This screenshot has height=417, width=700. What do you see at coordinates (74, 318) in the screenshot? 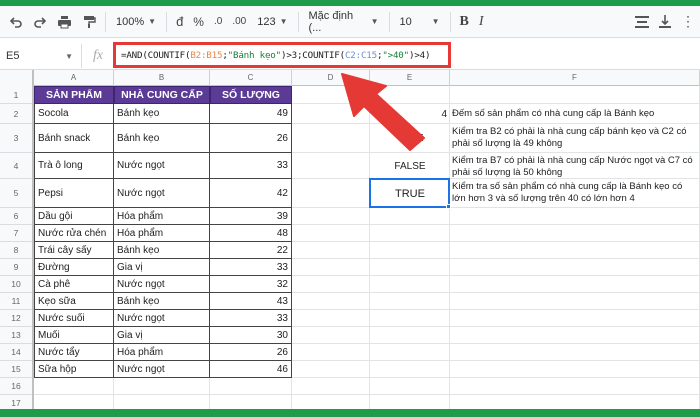
I see `table-cell: Nước suối` at bounding box center [74, 318].